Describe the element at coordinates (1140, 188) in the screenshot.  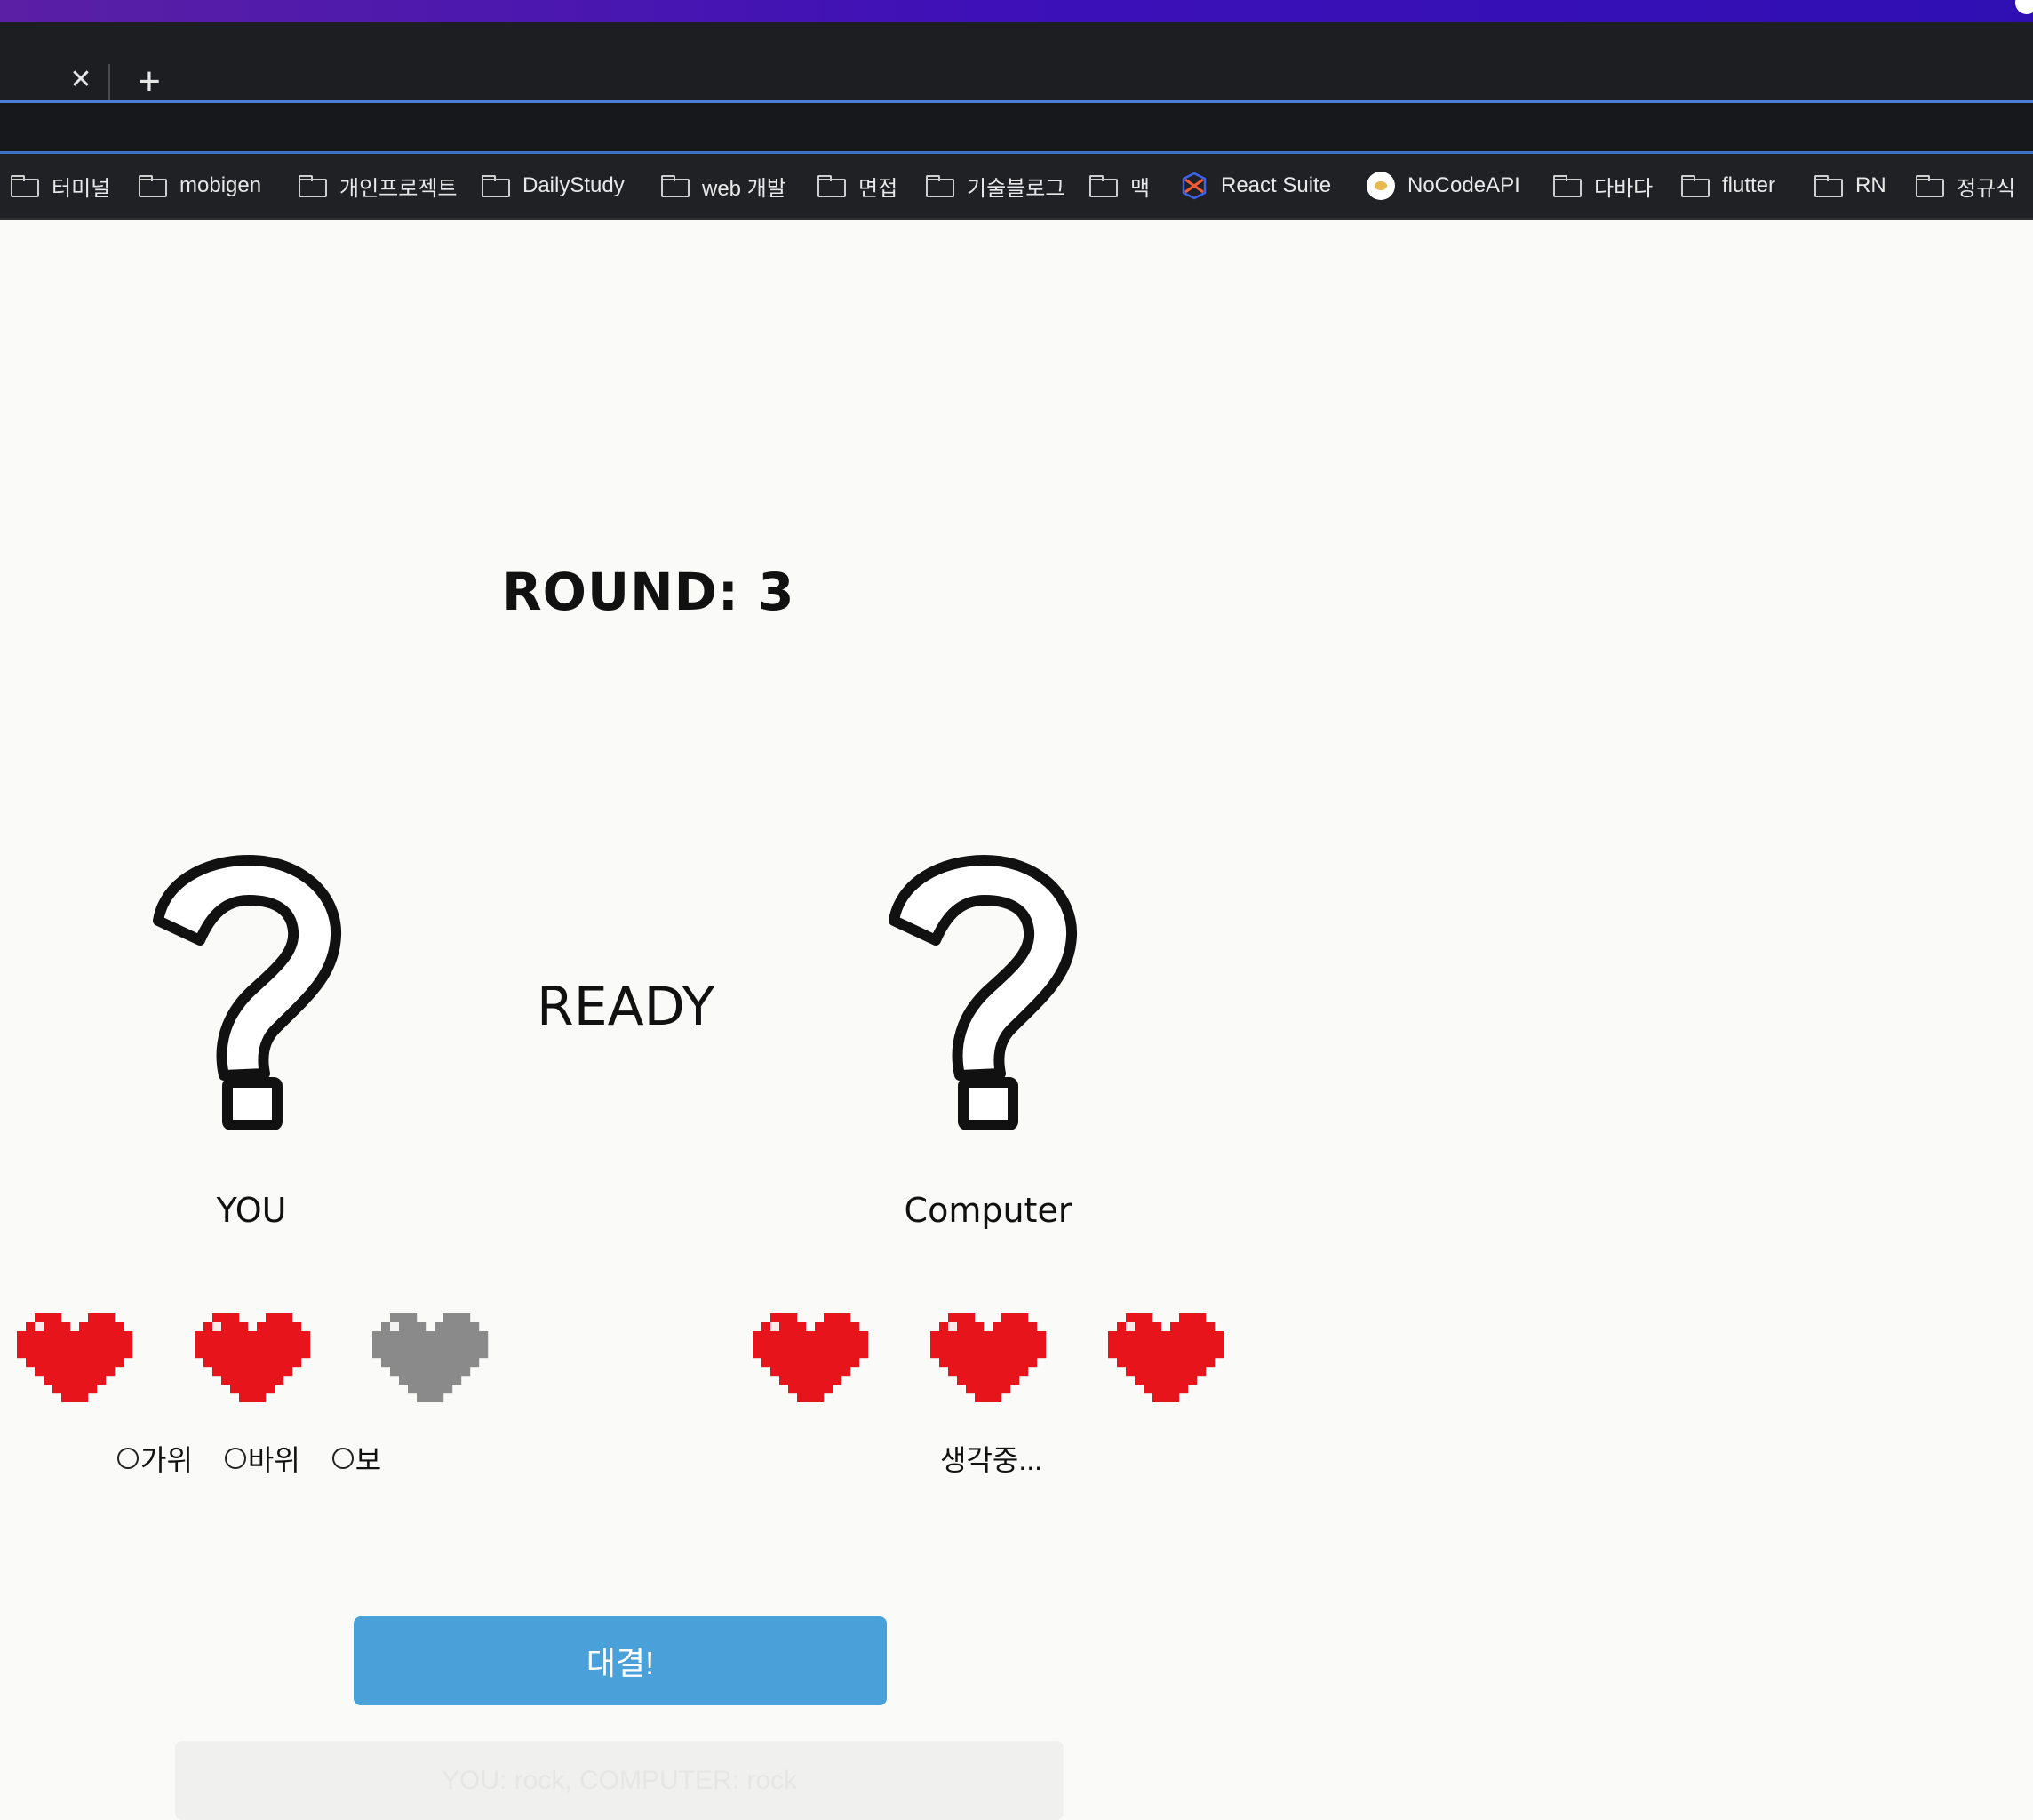
I see `bookmark-label: 맥` at that location.